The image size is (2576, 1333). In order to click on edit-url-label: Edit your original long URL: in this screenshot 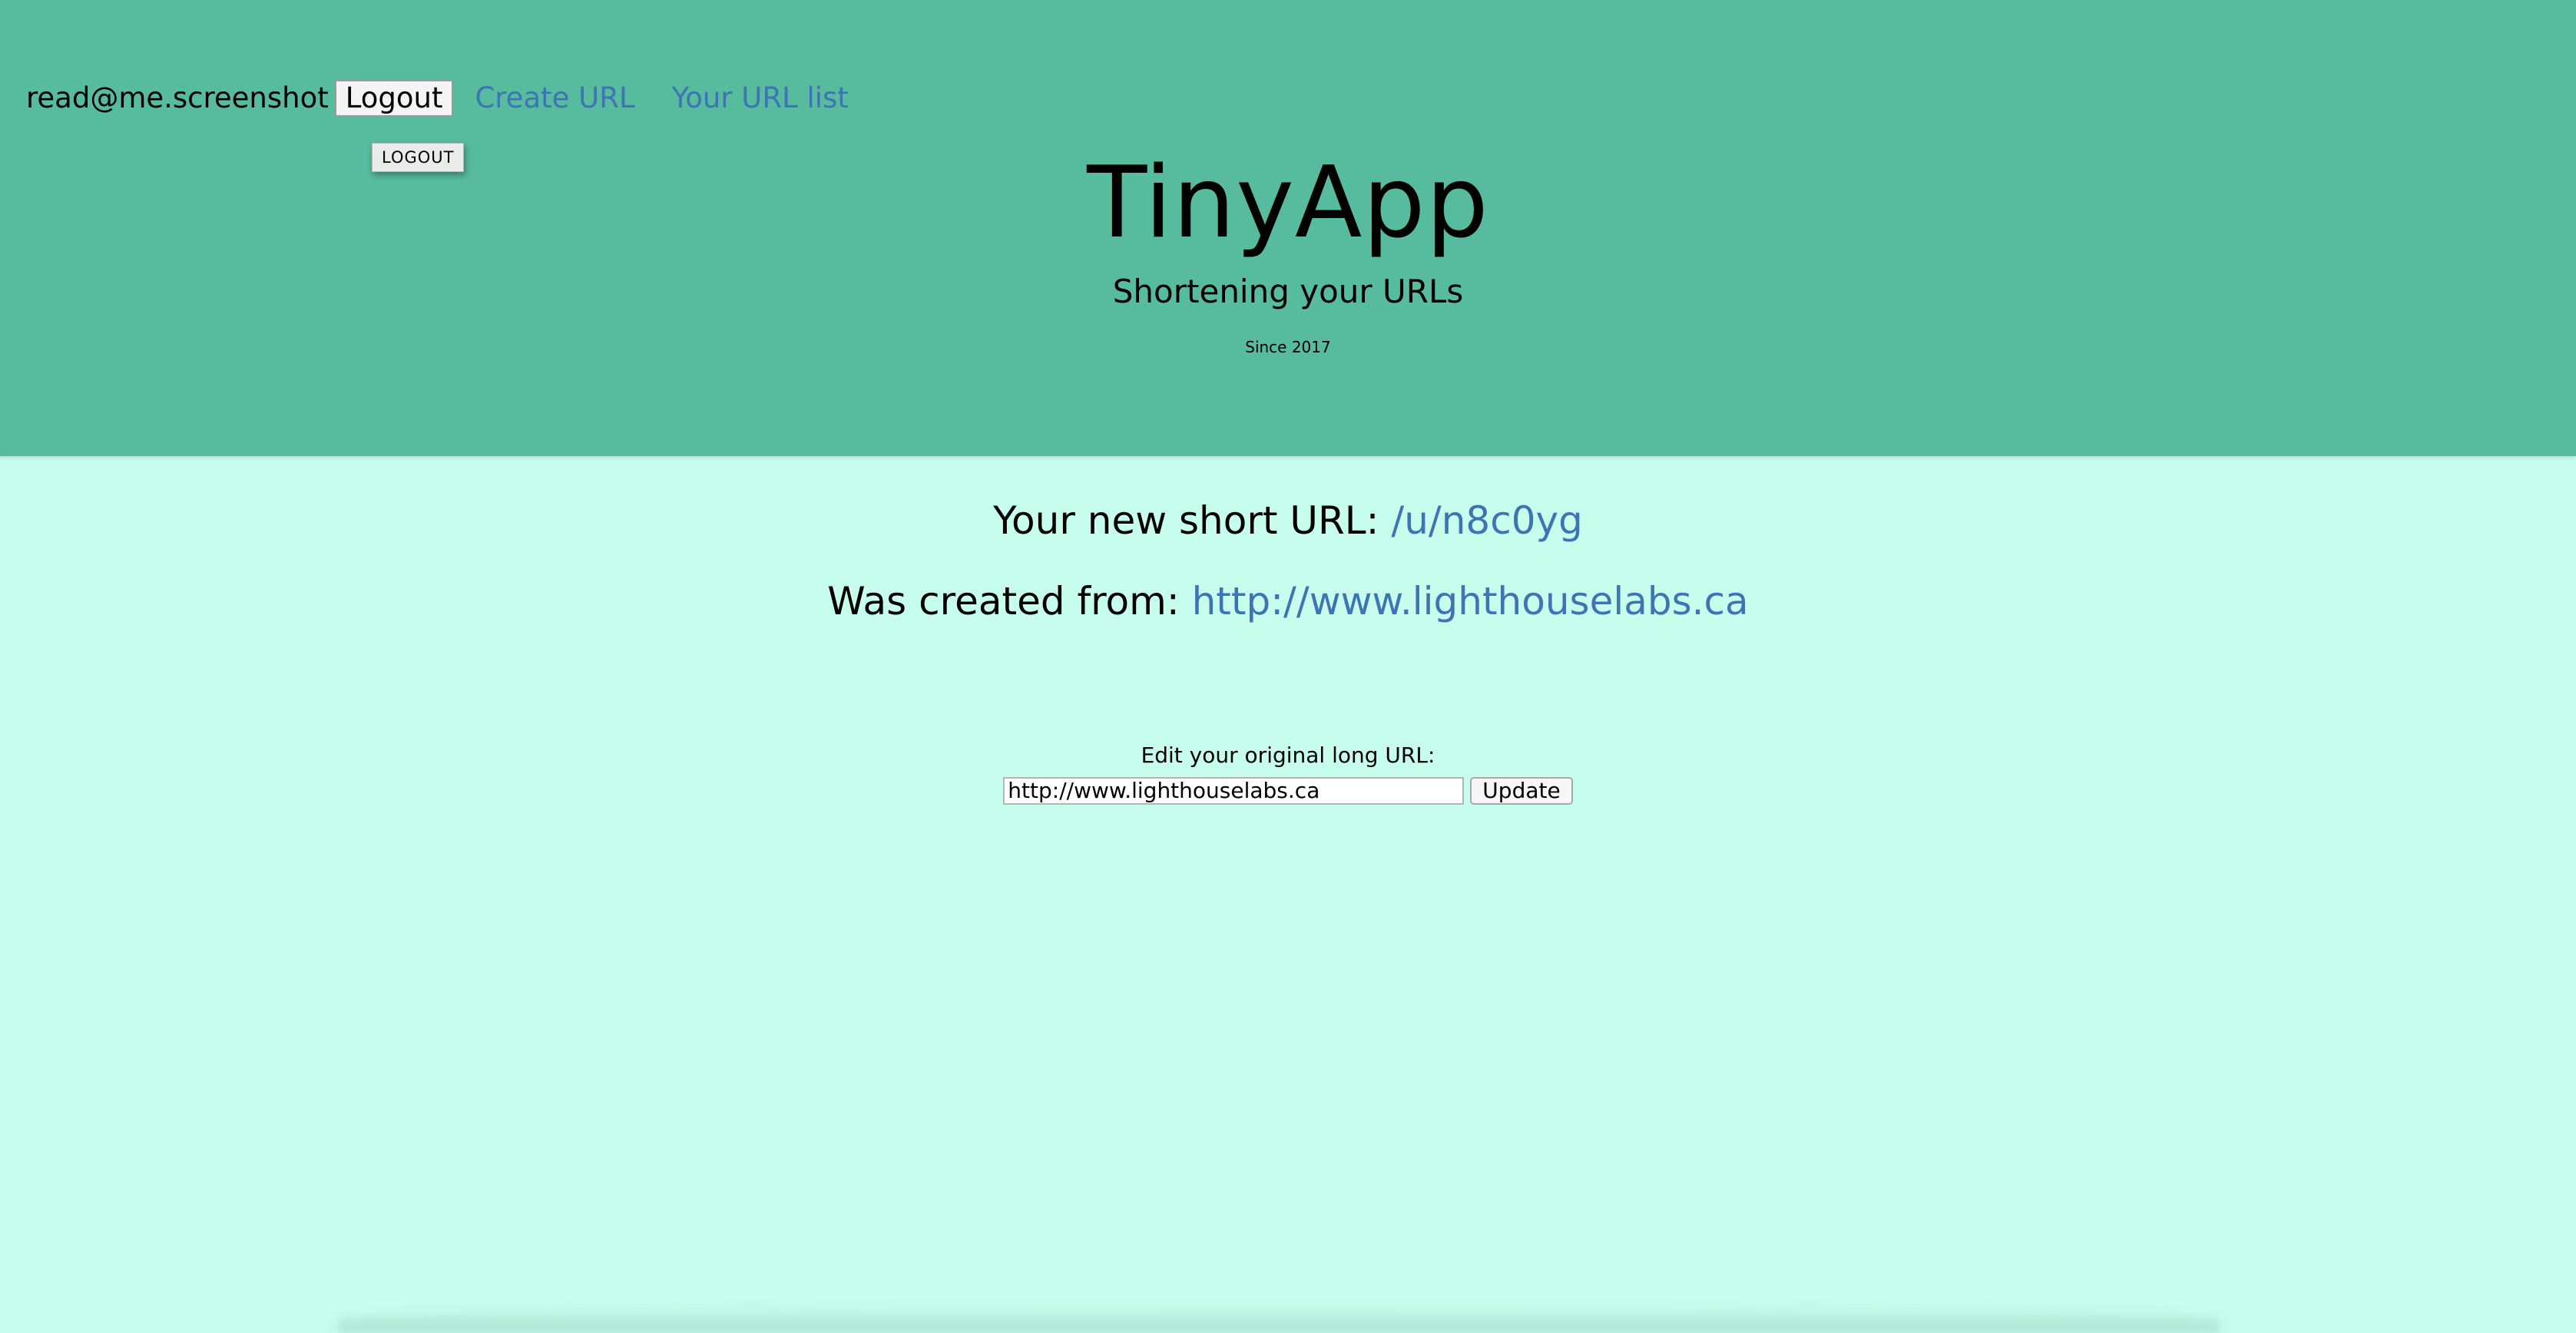, I will do `click(1288, 756)`.